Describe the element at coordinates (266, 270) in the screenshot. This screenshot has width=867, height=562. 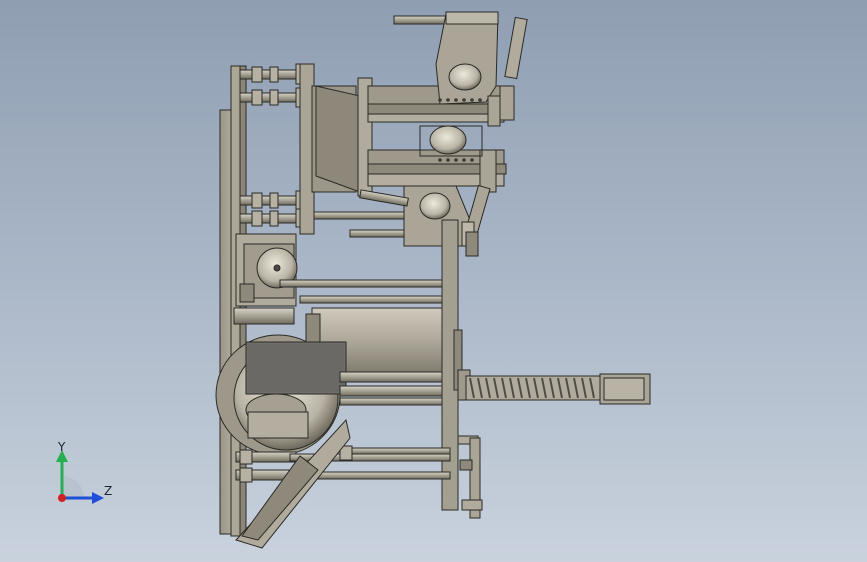
I see `gear-motor-block` at that location.